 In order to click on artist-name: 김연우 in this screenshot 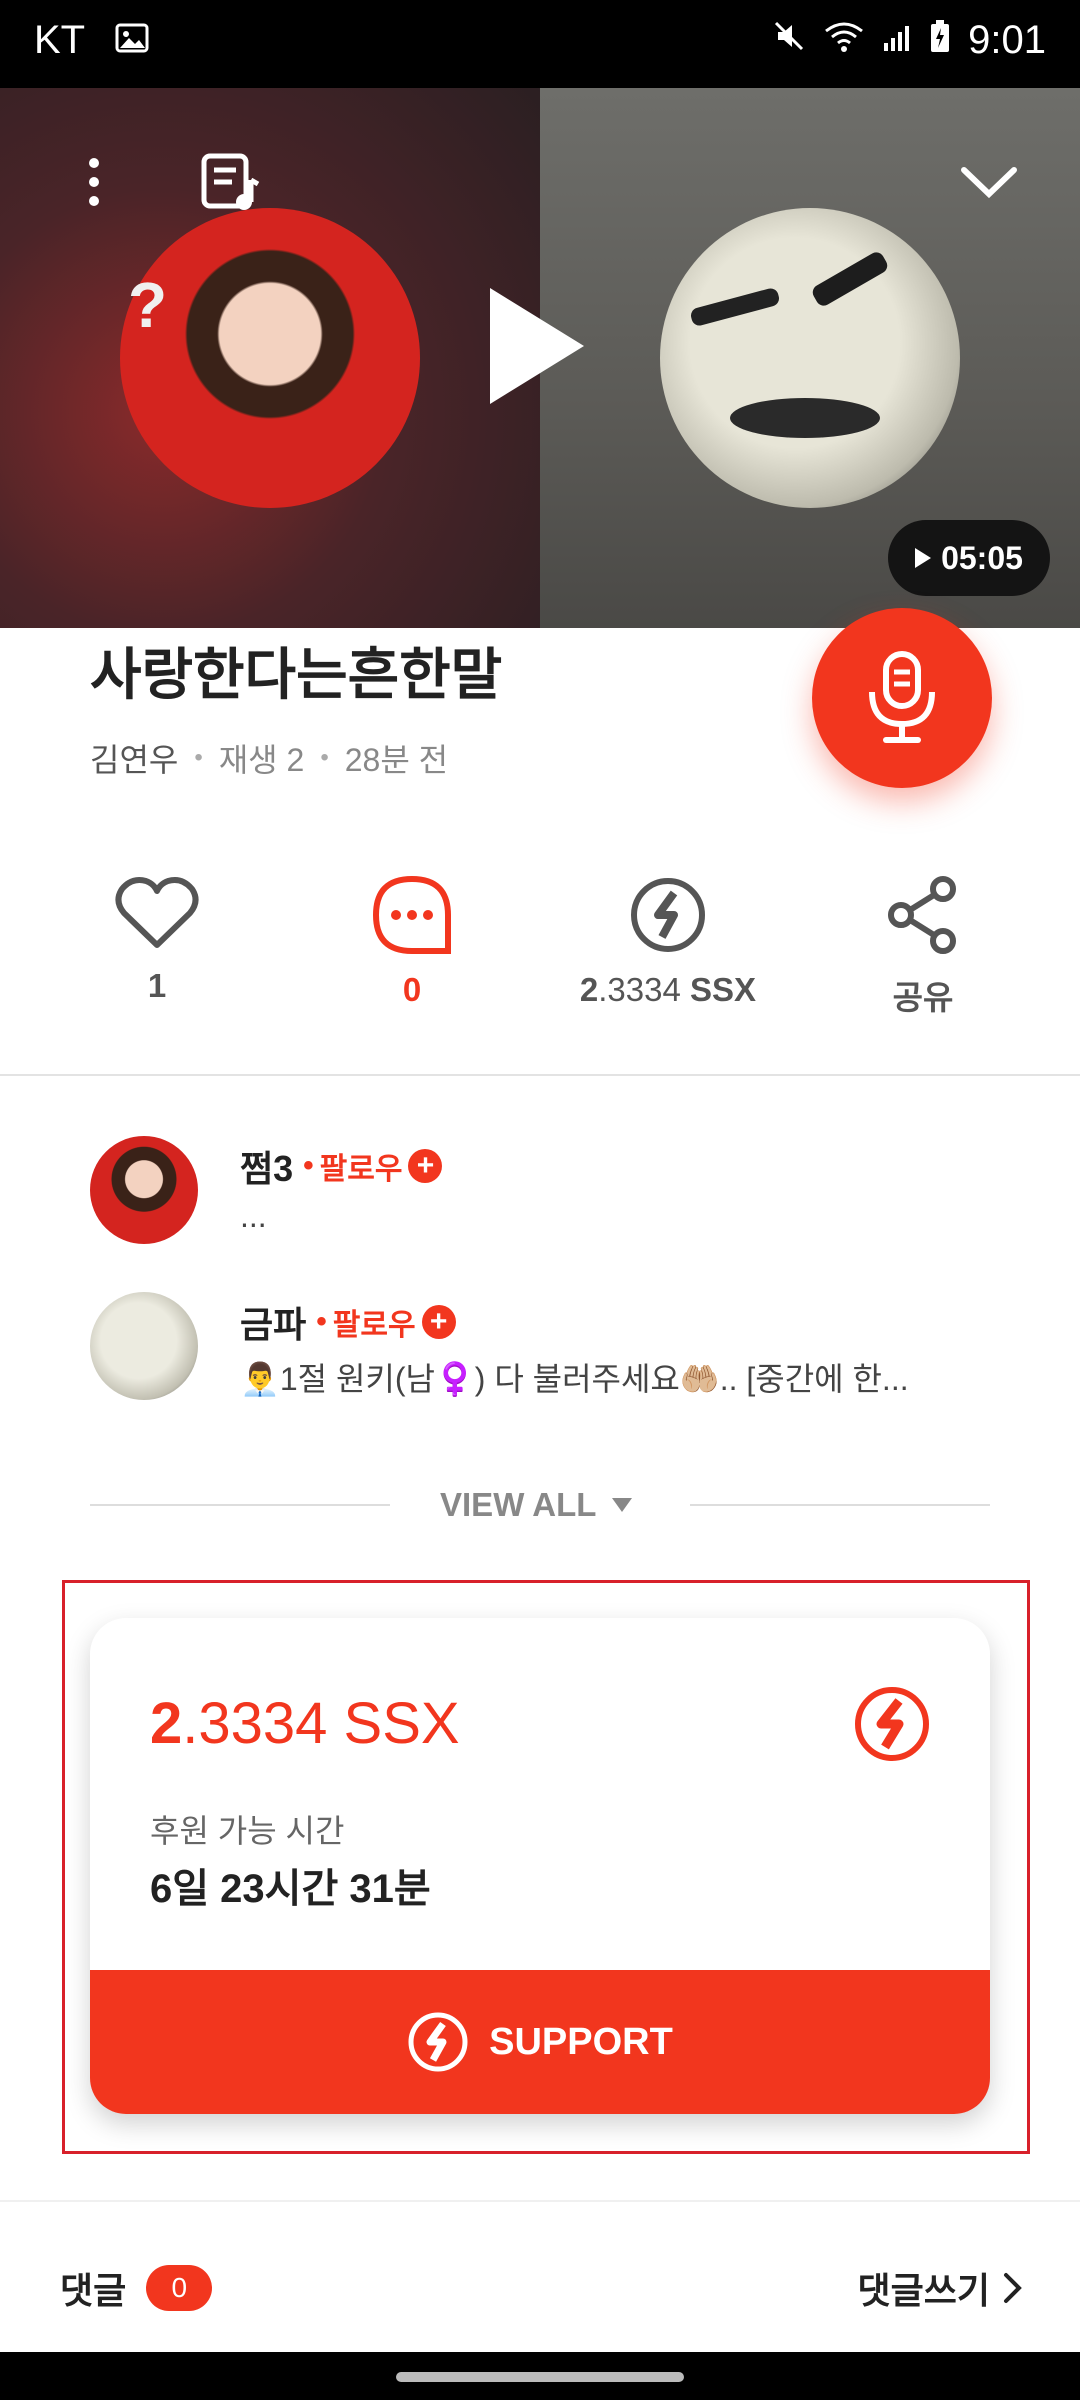, I will do `click(134, 758)`.